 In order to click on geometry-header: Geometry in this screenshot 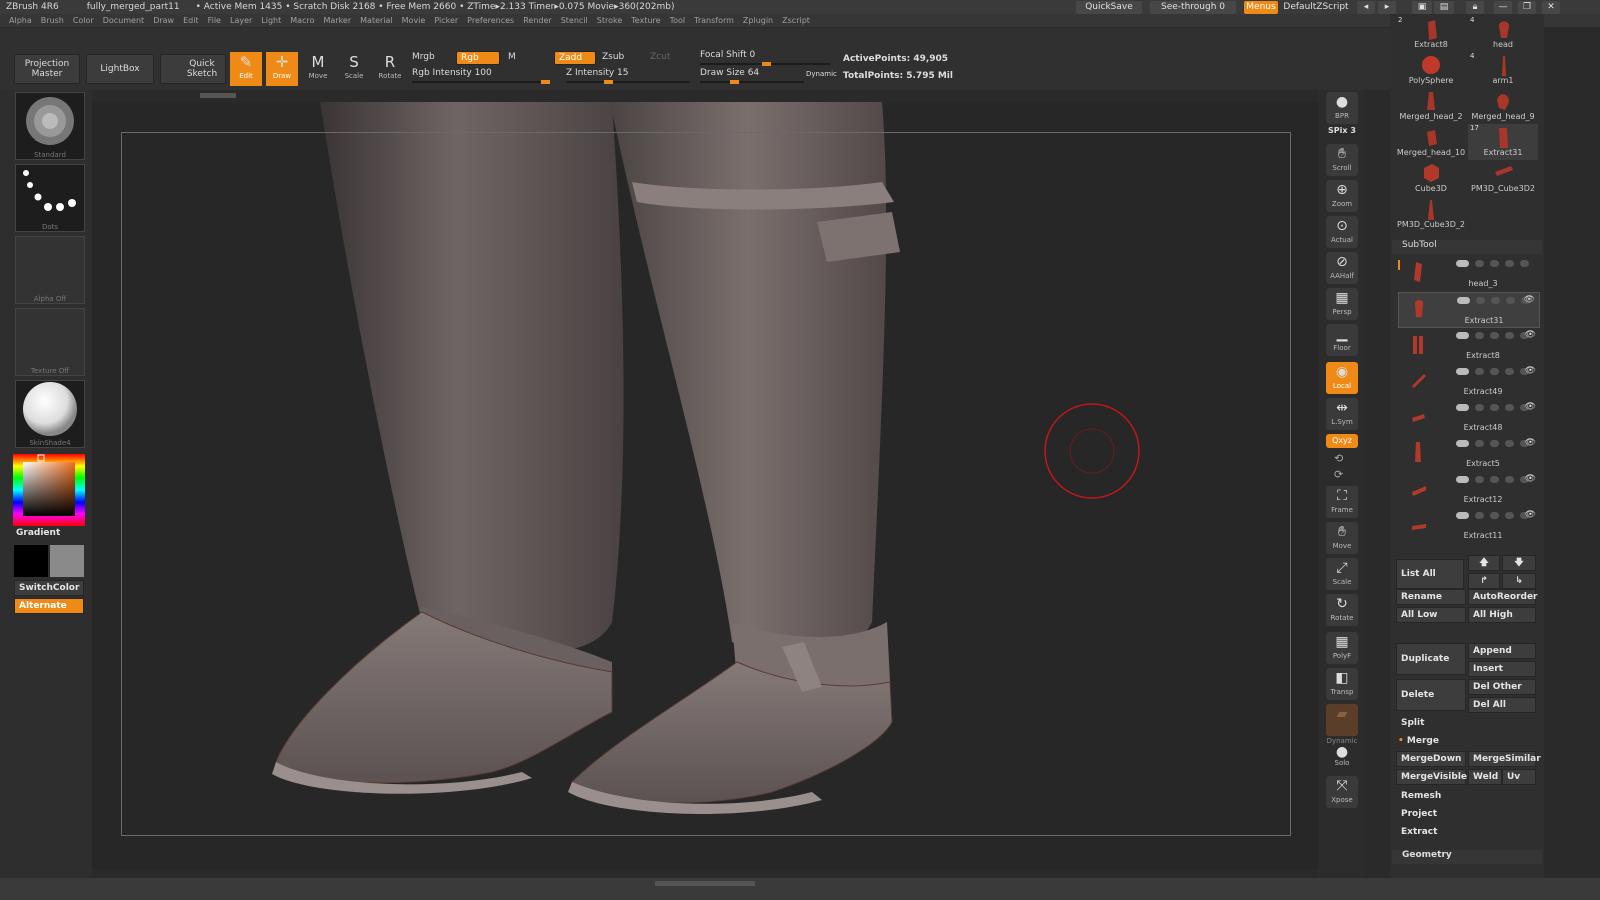, I will do `click(1467, 857)`.